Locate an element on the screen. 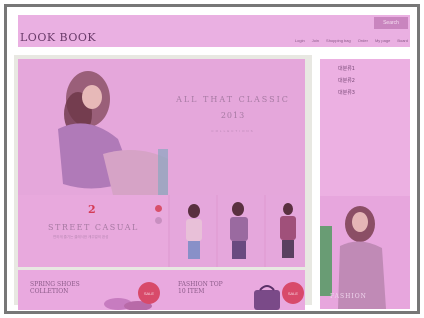 The height and width of the screenshot is (318, 424). nav-board: Board is located at coordinates (402, 40).